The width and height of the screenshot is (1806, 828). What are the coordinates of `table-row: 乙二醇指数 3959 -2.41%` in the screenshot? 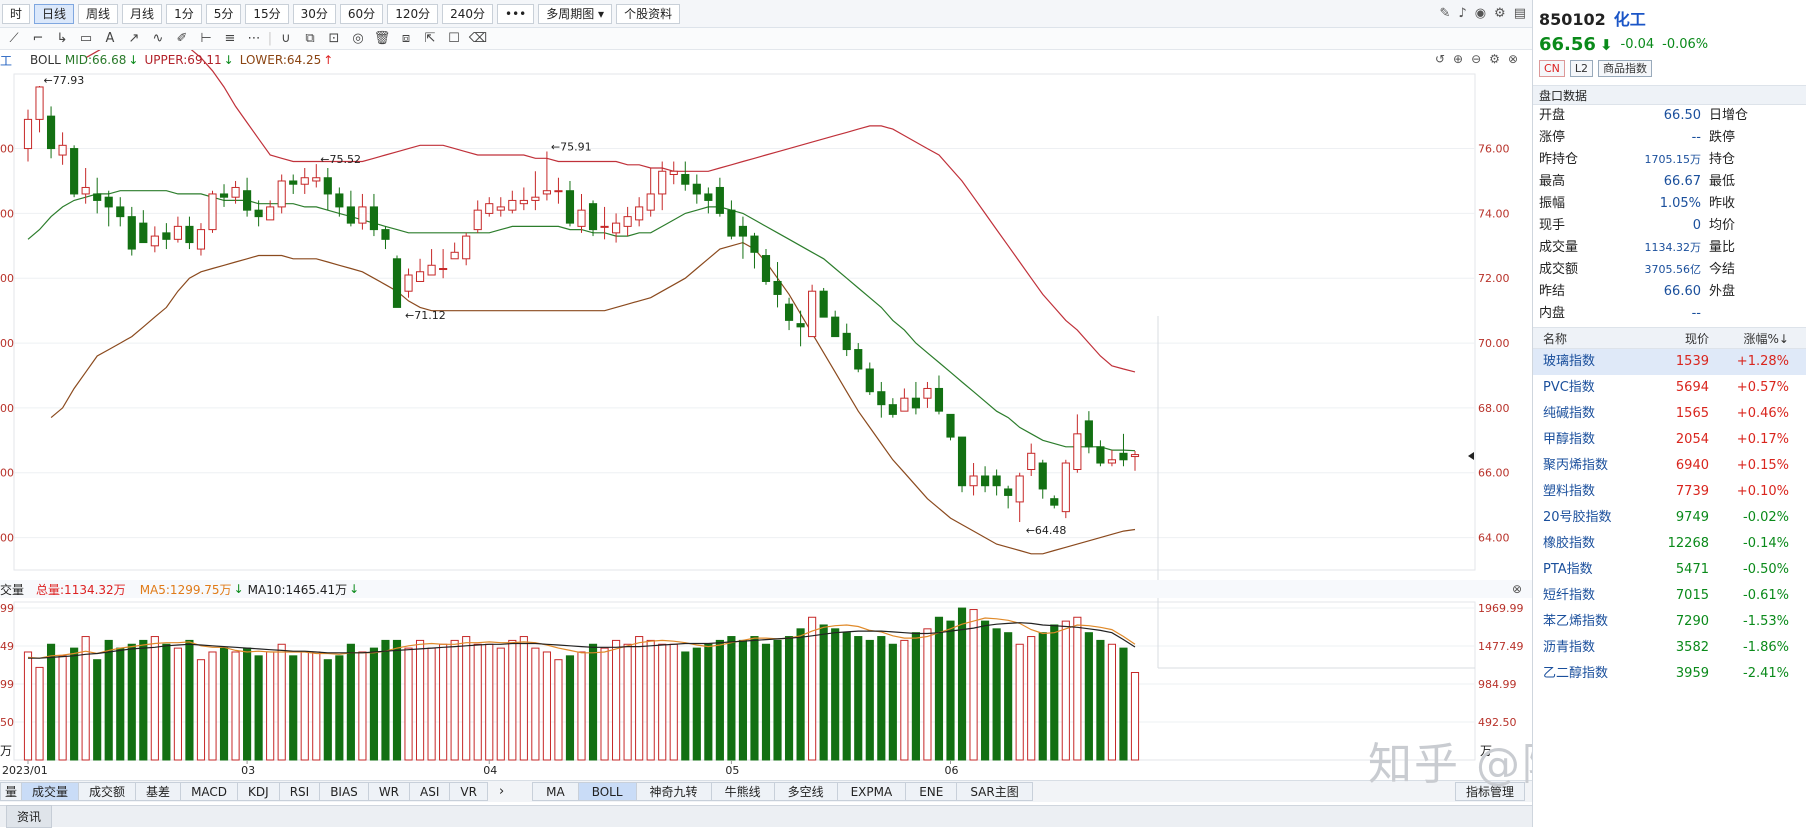 It's located at (1669, 674).